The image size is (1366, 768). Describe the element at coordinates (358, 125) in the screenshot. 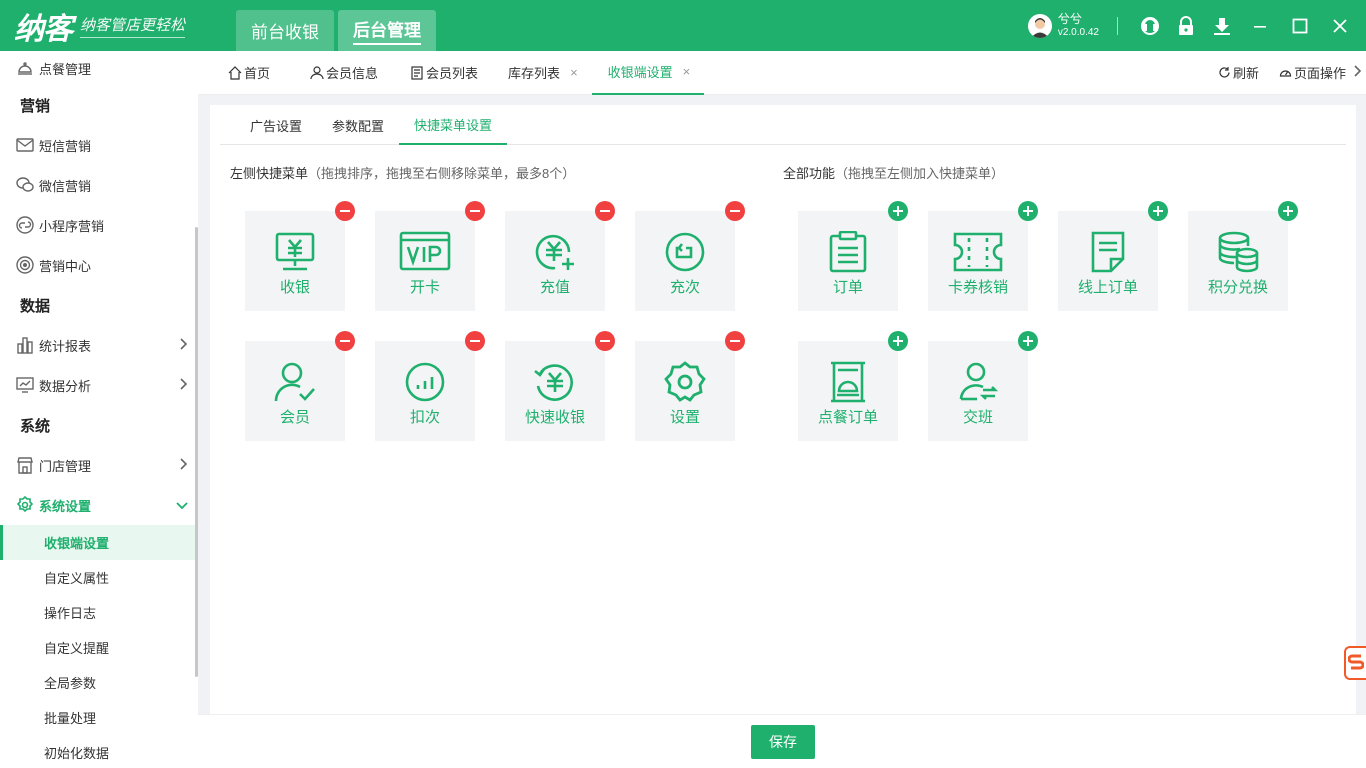

I see `subtab-param-config: 参数配置` at that location.